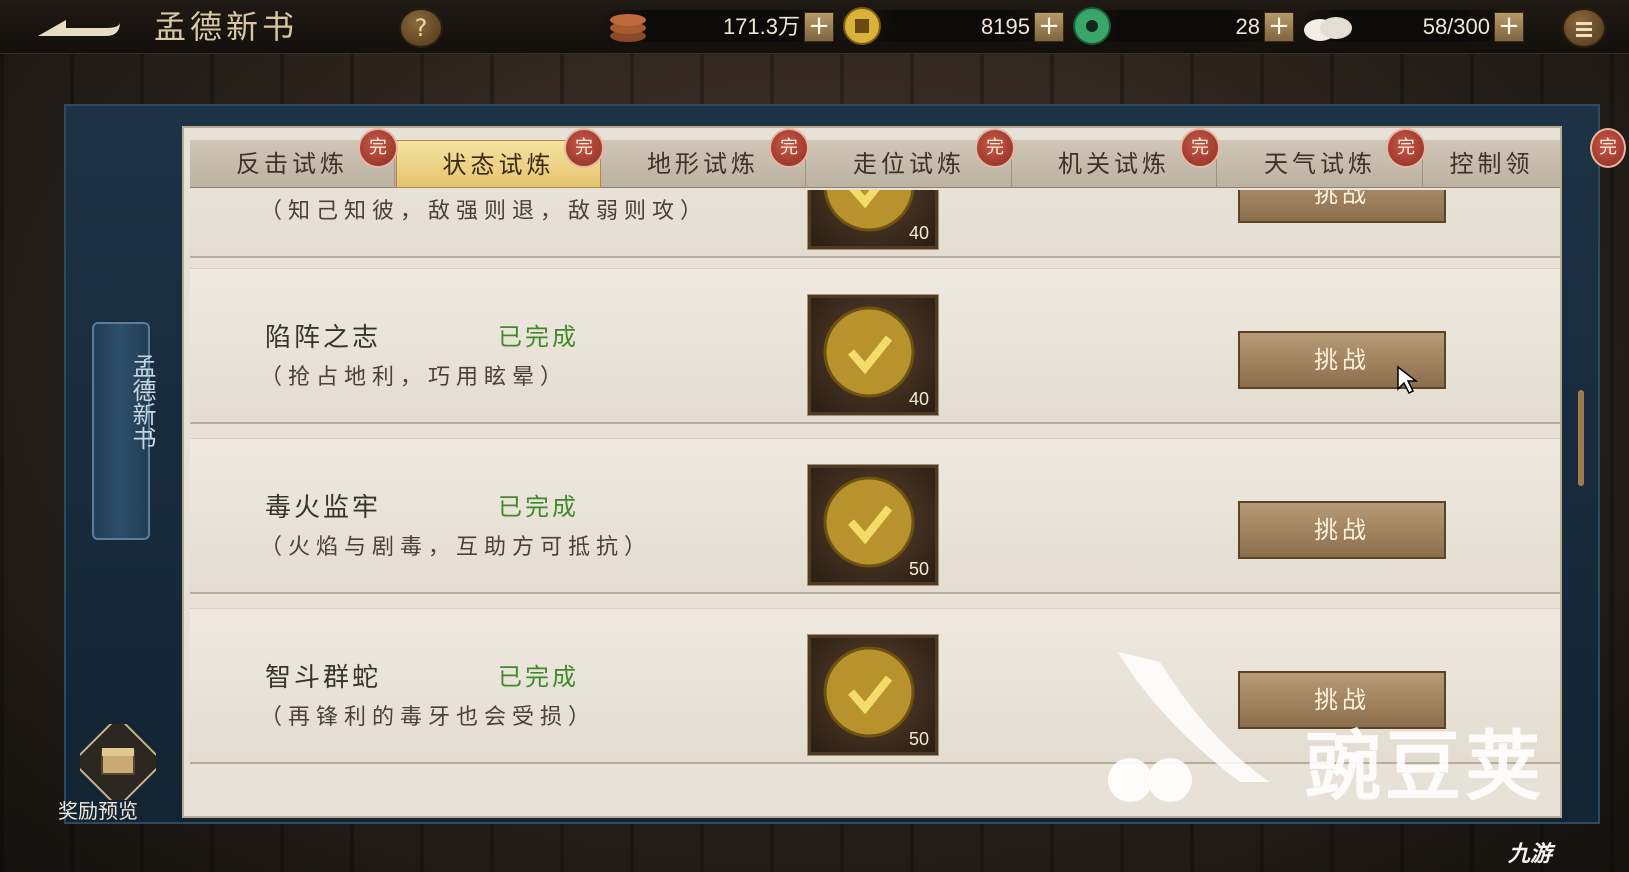  What do you see at coordinates (1509, 27) in the screenshot?
I see `add-stamina-button: +` at bounding box center [1509, 27].